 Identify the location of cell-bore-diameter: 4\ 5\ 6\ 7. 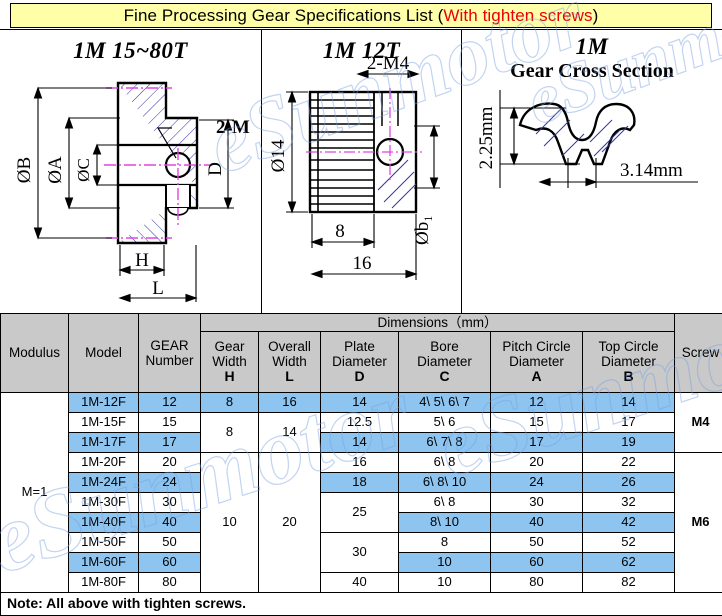
(445, 403).